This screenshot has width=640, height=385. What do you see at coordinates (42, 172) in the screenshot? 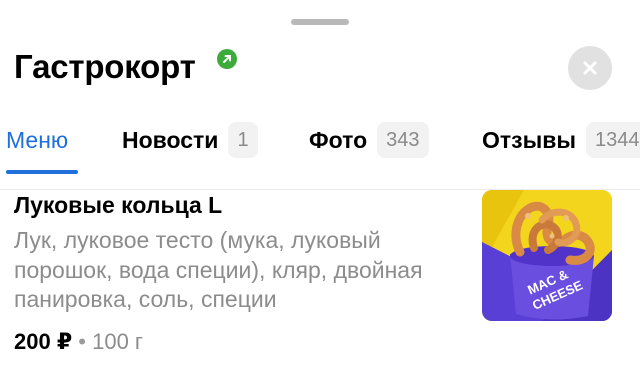
I see `active-tab-indicator` at bounding box center [42, 172].